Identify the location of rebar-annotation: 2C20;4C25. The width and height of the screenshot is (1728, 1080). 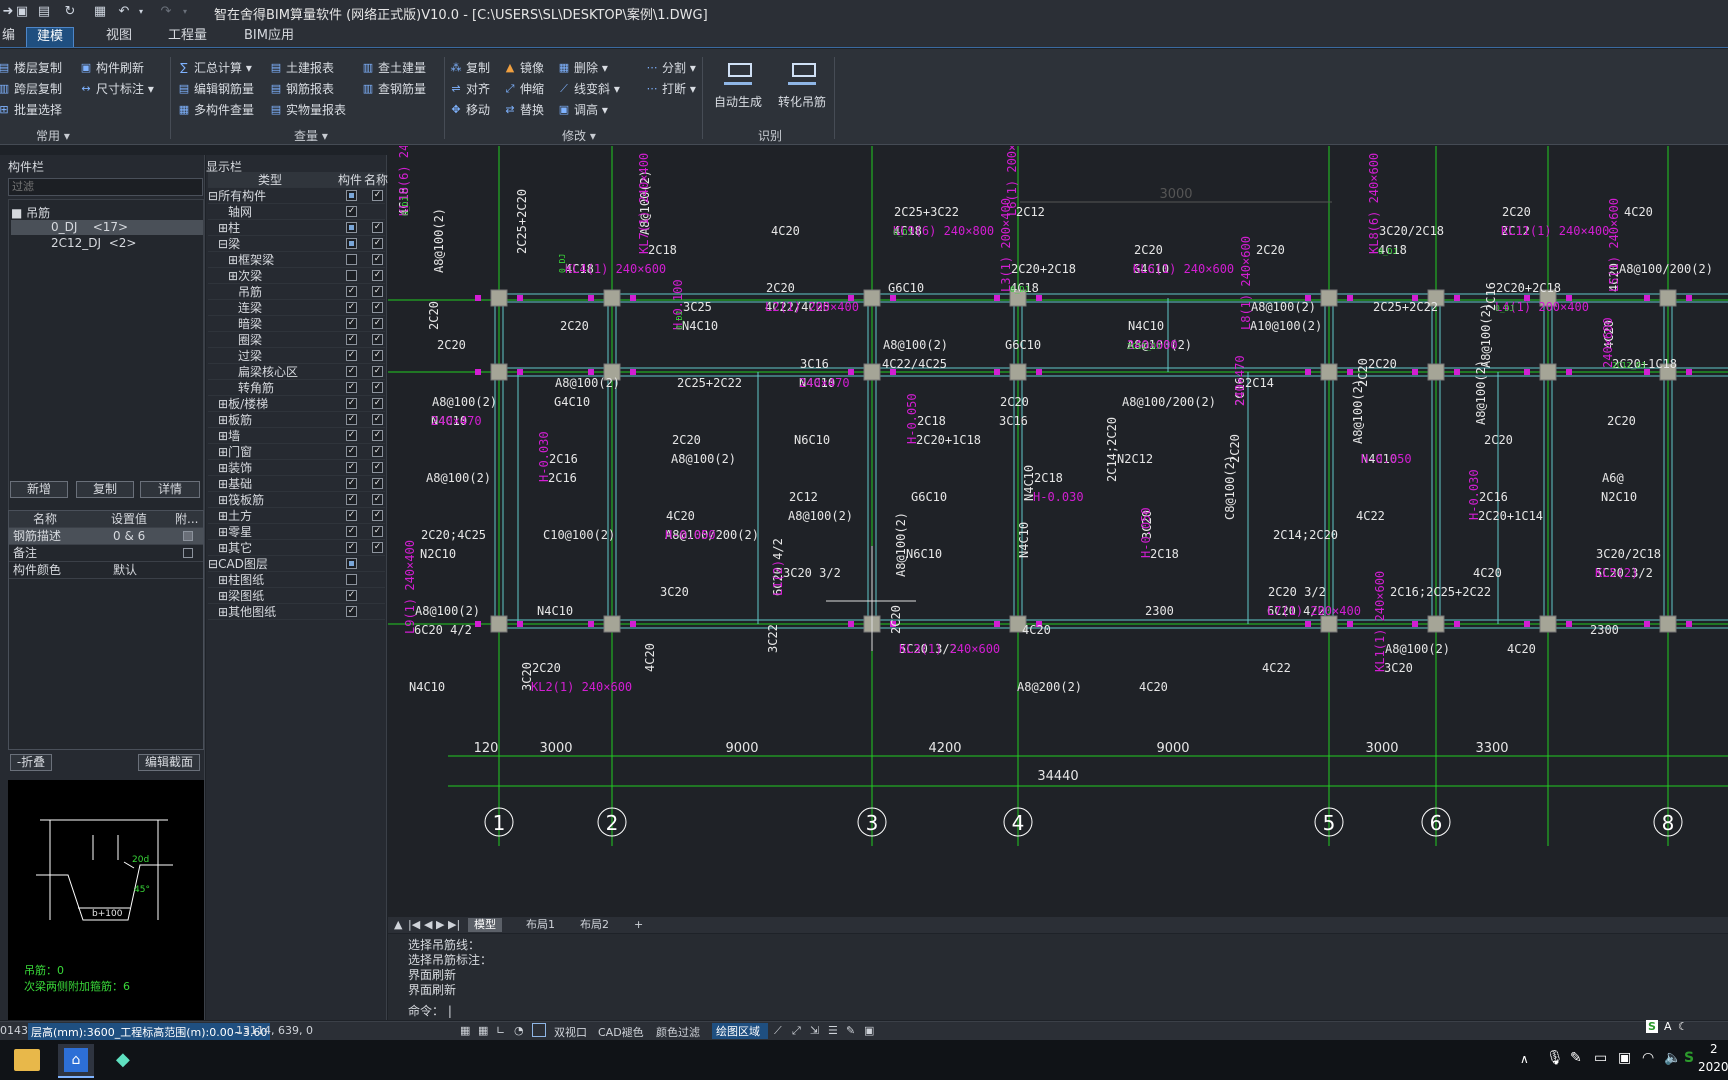
(453, 535).